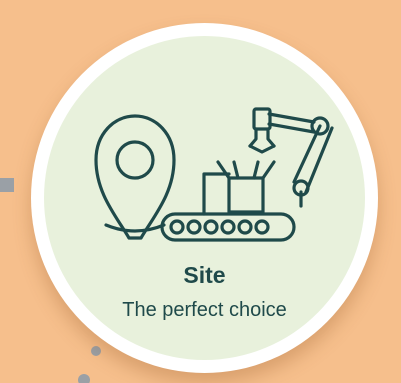 This screenshot has height=383, width=401. What do you see at coordinates (7, 185) in the screenshot?
I see `decor-bar` at bounding box center [7, 185].